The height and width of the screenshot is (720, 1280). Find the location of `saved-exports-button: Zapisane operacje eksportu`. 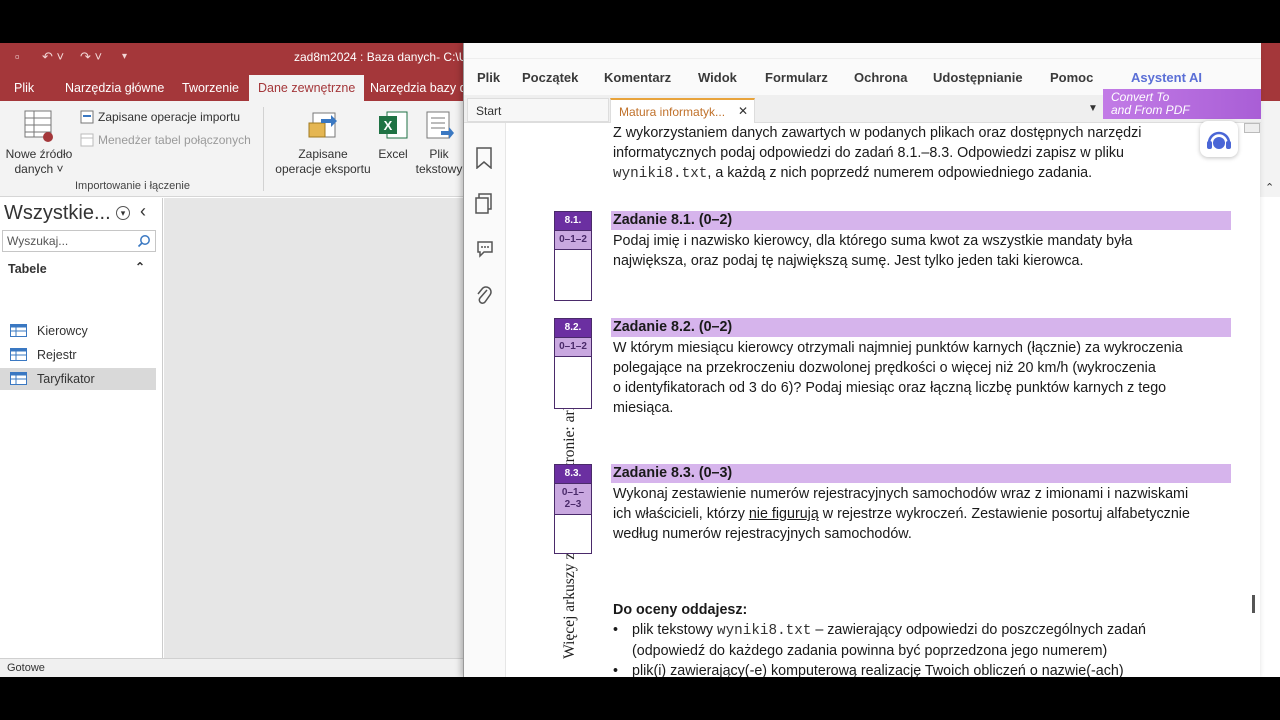

saved-exports-button: Zapisane operacje eksportu is located at coordinates (323, 143).